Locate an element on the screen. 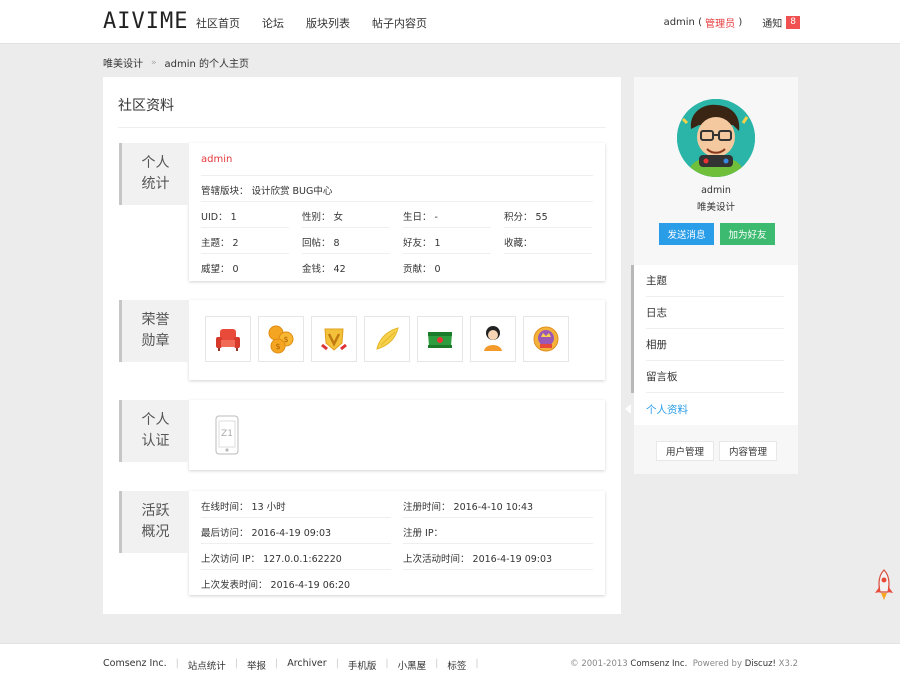 This screenshot has height=682, width=900. avatar is located at coordinates (716, 138).